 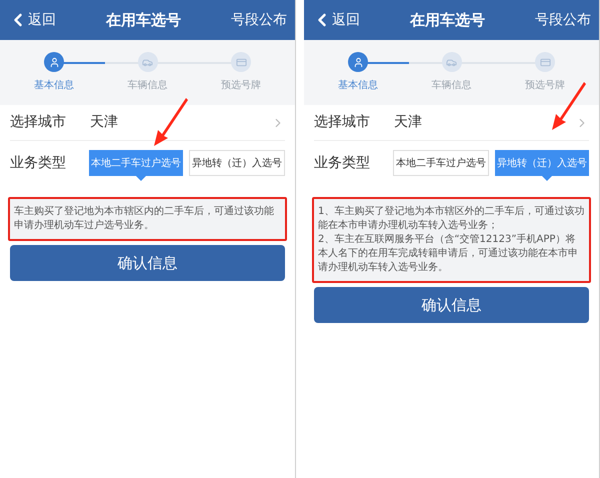 What do you see at coordinates (451, 219) in the screenshot?
I see `note-text: 1、车主购买了登记地为本市辖区外的二手车后，可通过该功能在本市申请办理机动车转入选号业务；` at bounding box center [451, 219].